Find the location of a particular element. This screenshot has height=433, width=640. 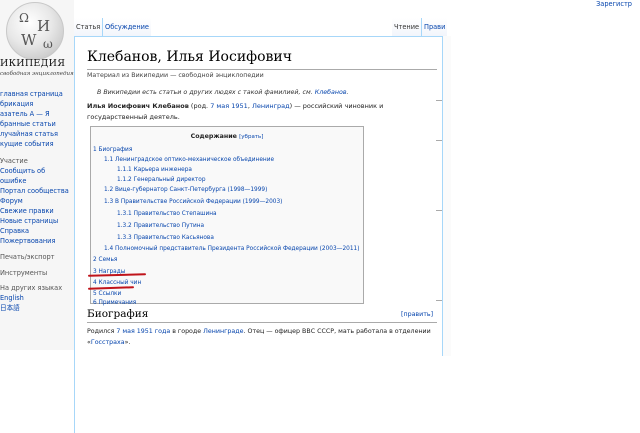

sidebar-item-main: главная страница is located at coordinates (31, 94).